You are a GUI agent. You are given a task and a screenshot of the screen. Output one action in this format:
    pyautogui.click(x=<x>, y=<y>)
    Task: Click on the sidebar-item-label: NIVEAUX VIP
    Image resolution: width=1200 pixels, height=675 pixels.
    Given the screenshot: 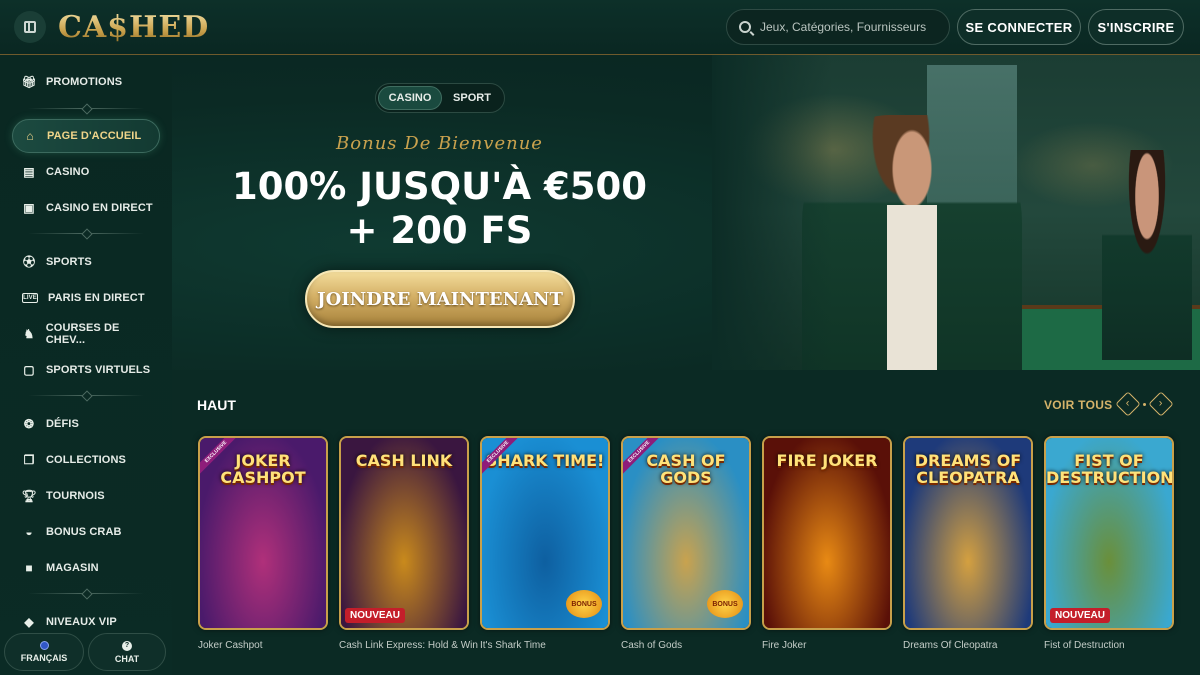 What is the action you would take?
    pyautogui.click(x=81, y=622)
    